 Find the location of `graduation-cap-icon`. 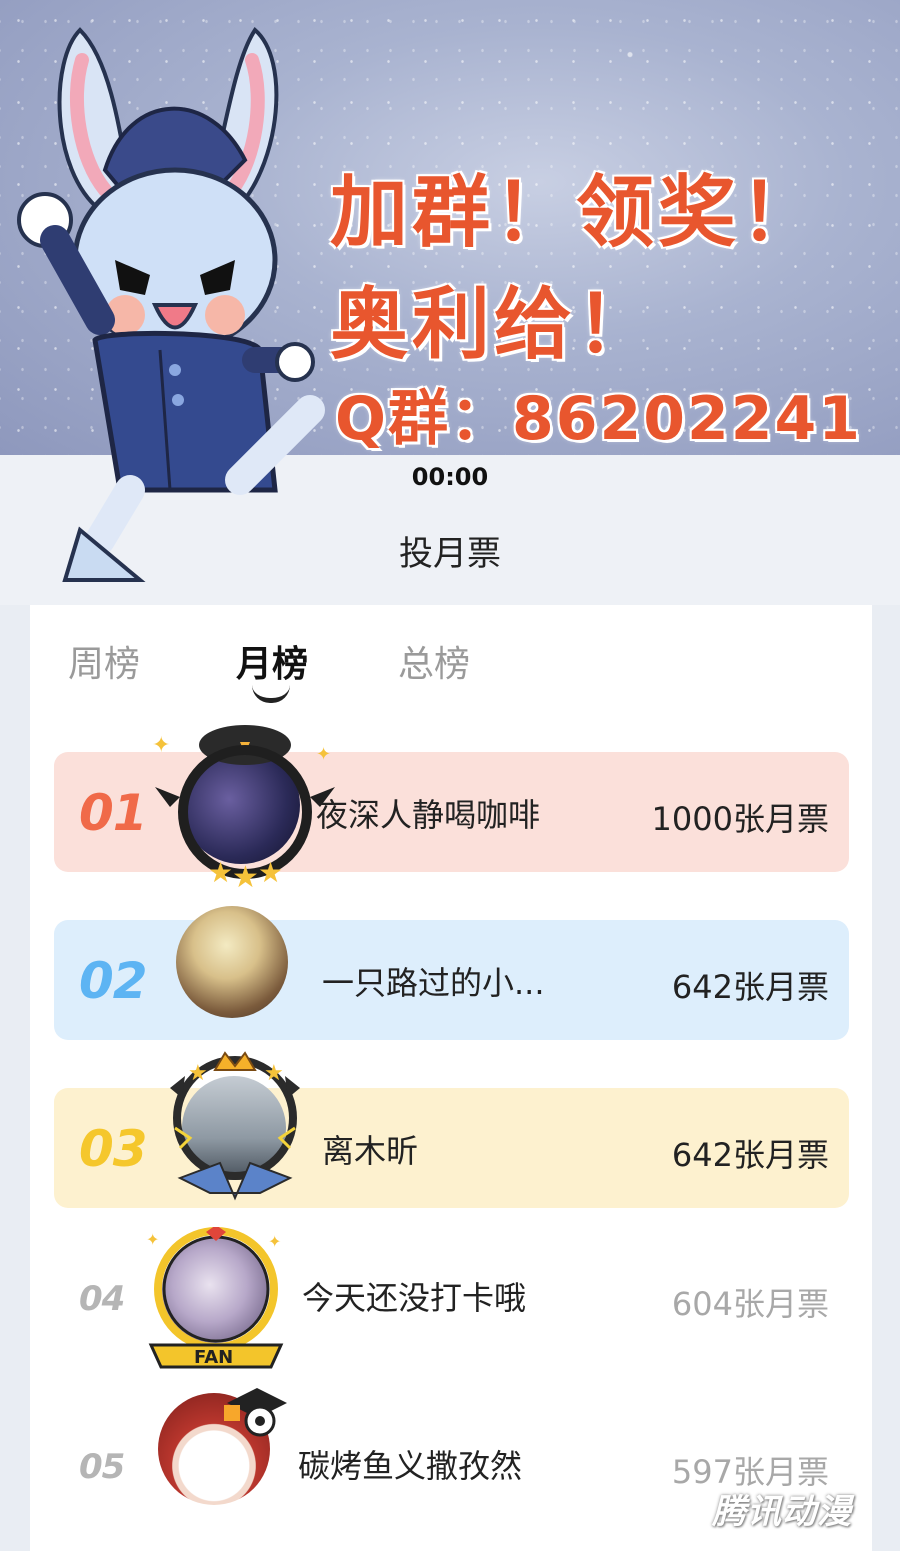

graduation-cap-icon is located at coordinates (255, 1412).